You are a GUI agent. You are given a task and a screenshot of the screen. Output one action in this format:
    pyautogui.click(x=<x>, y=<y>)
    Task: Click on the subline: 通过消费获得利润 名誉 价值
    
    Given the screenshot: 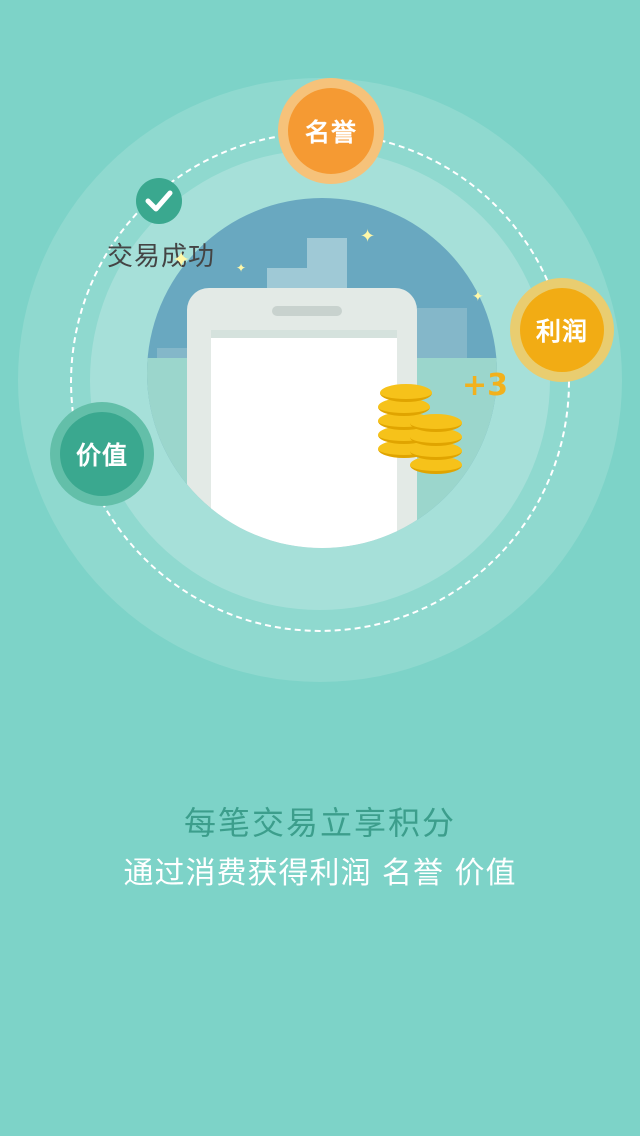 What is the action you would take?
    pyautogui.click(x=320, y=873)
    